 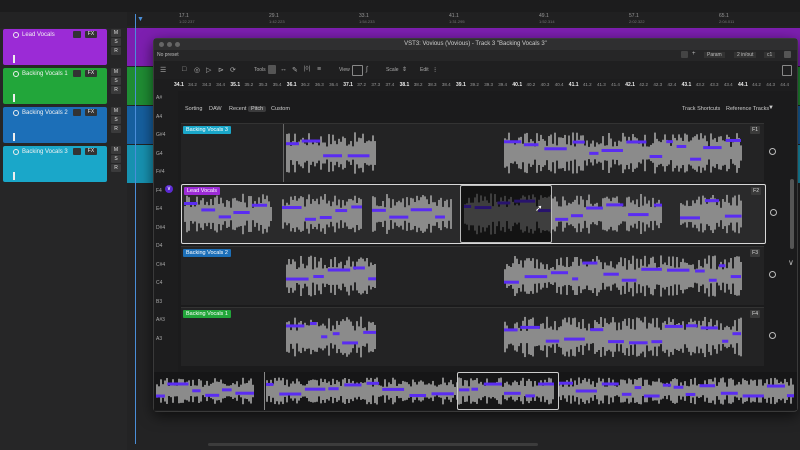 I want to click on select-tool-icon, so click(x=272, y=69).